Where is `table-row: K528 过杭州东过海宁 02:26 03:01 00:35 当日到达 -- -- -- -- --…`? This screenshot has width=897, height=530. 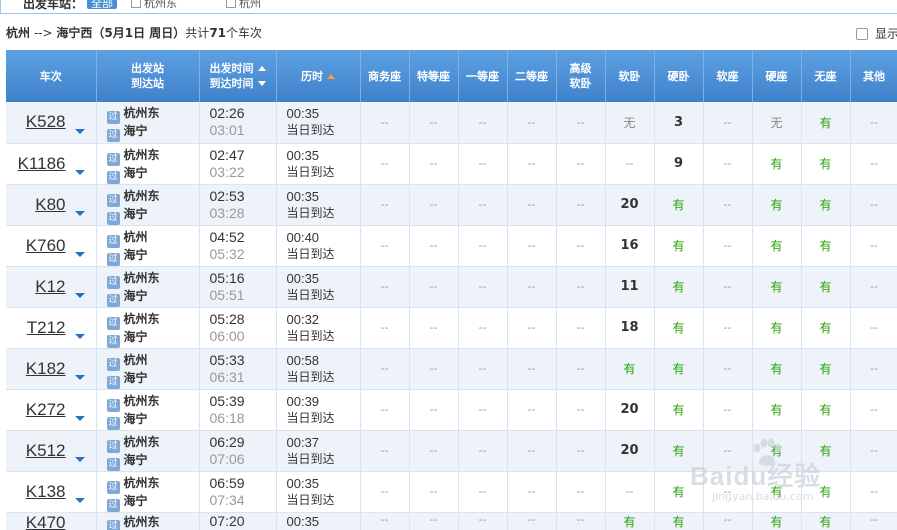 table-row: K528 过杭州东过海宁 02:26 03:01 00:35 当日到达 -- -- -- -- --… is located at coordinates (451, 123).